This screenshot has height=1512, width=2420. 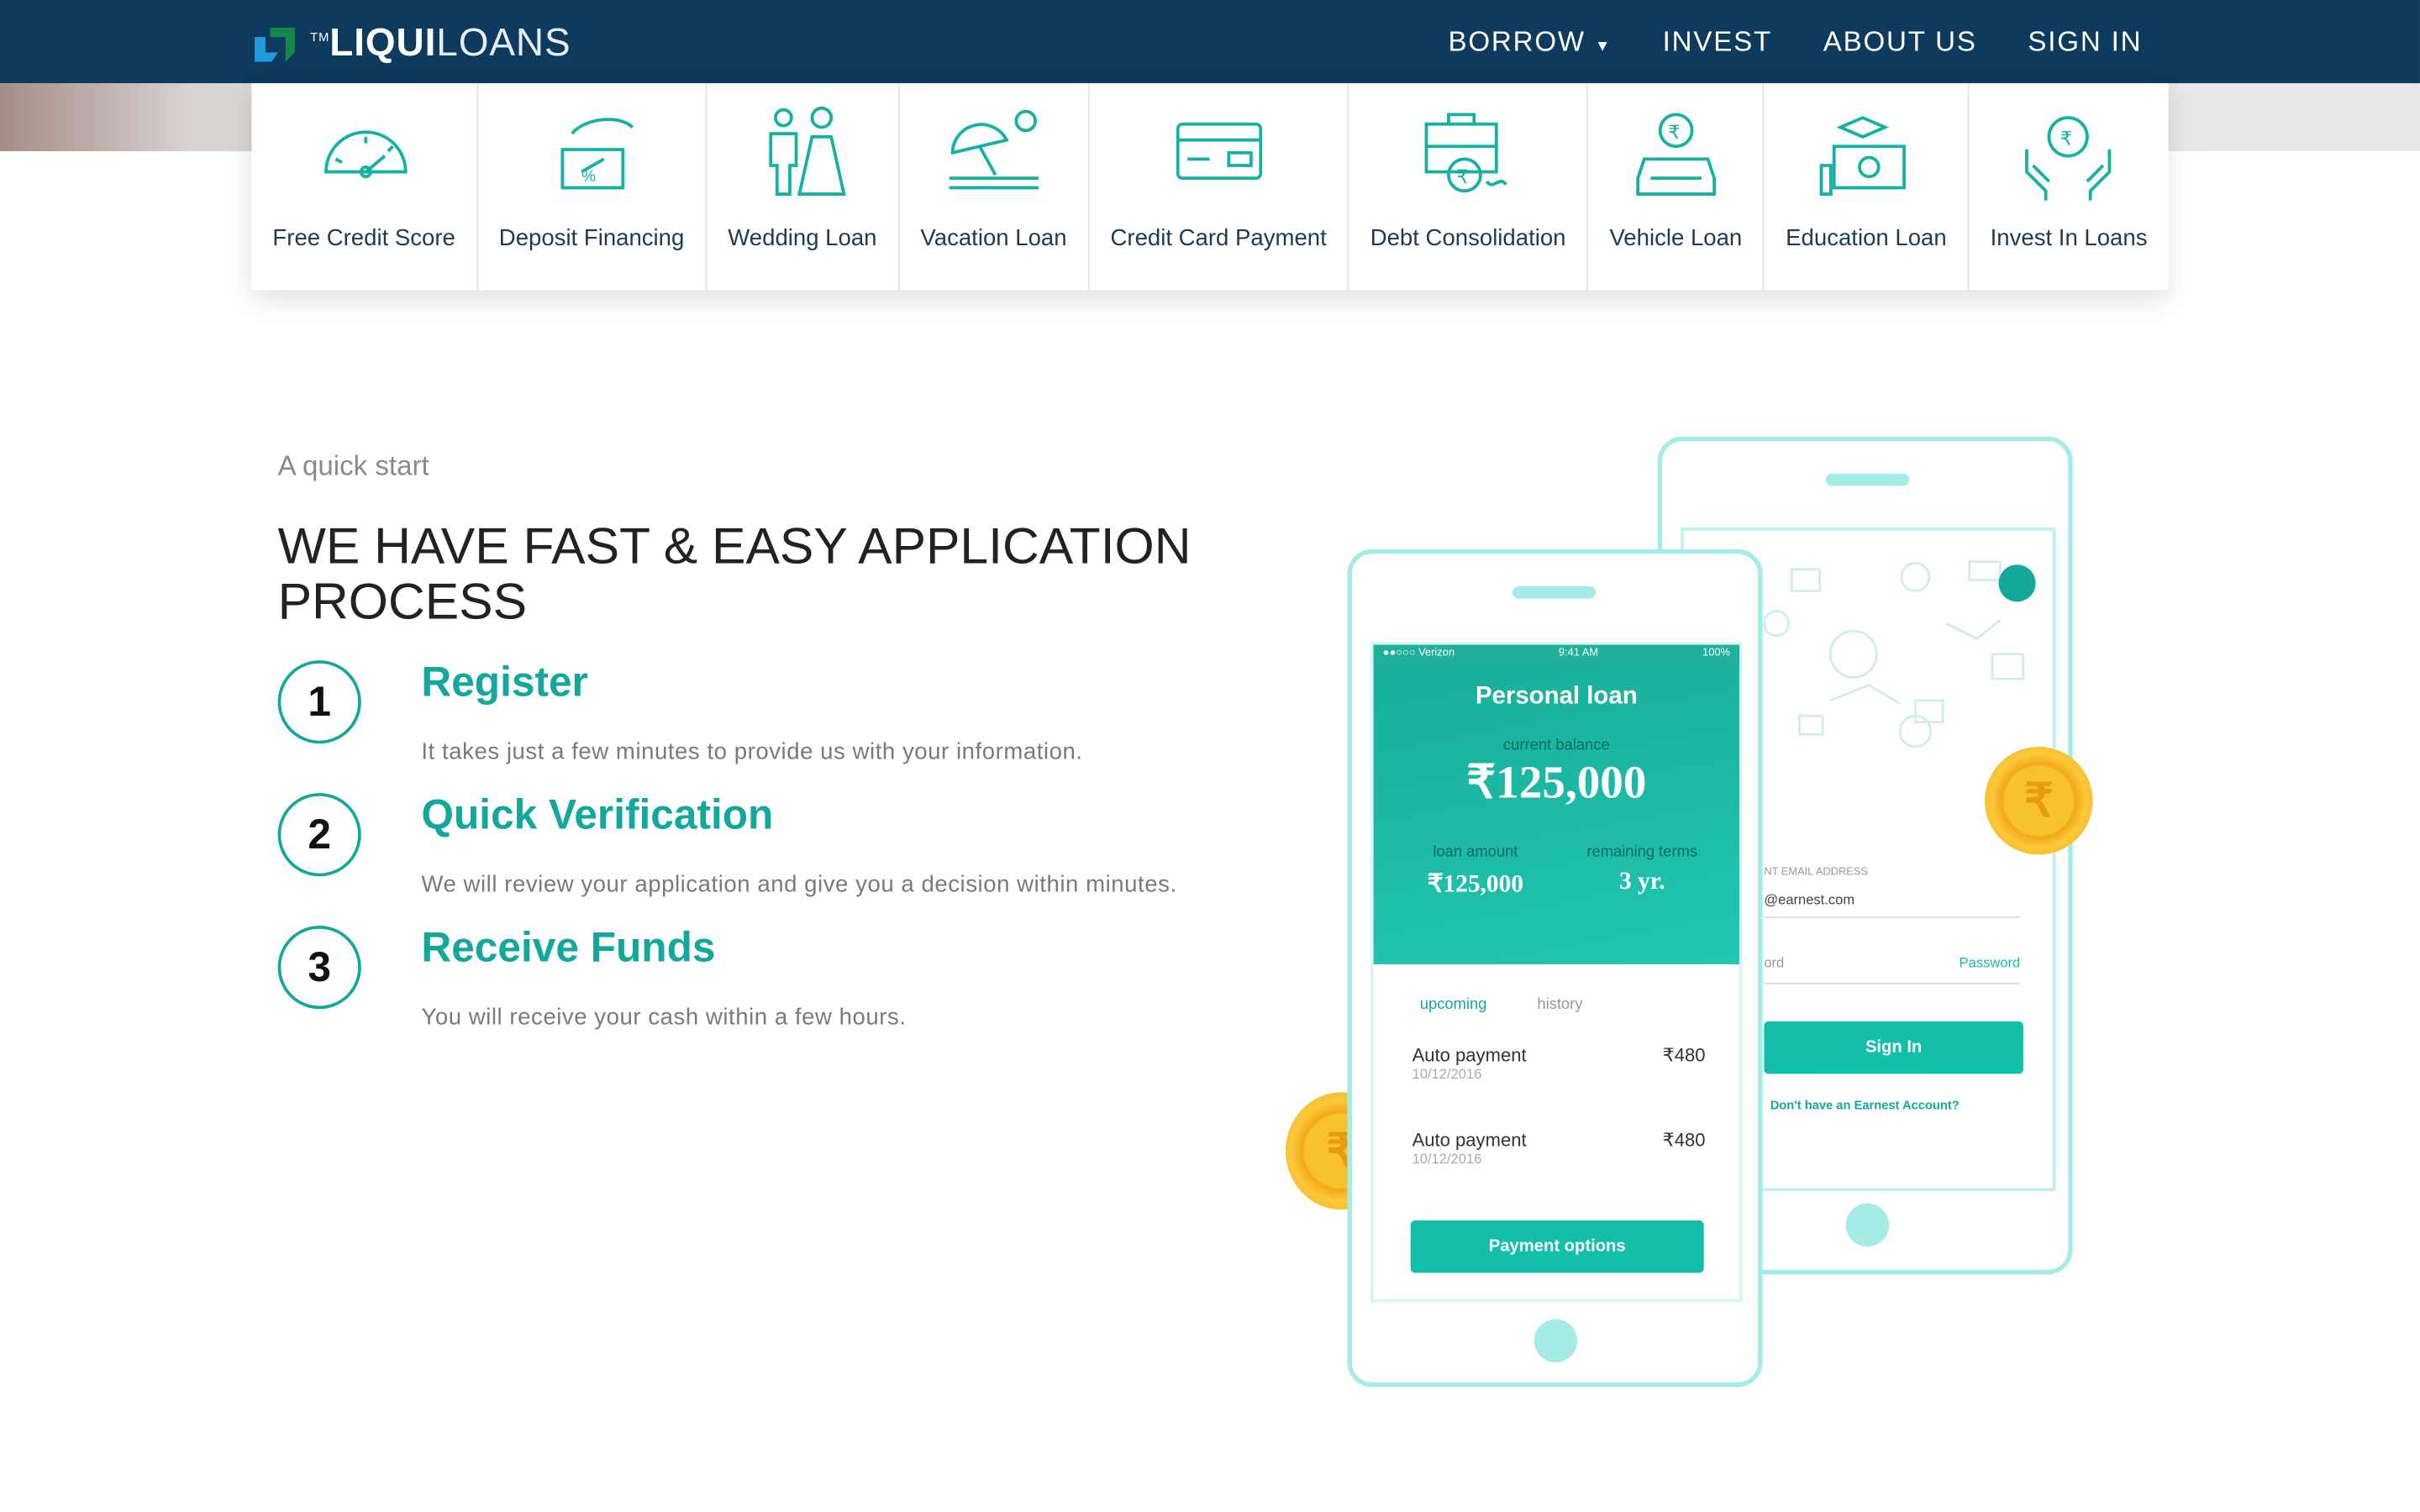 What do you see at coordinates (1774, 962) in the screenshot?
I see `password-label: ord` at bounding box center [1774, 962].